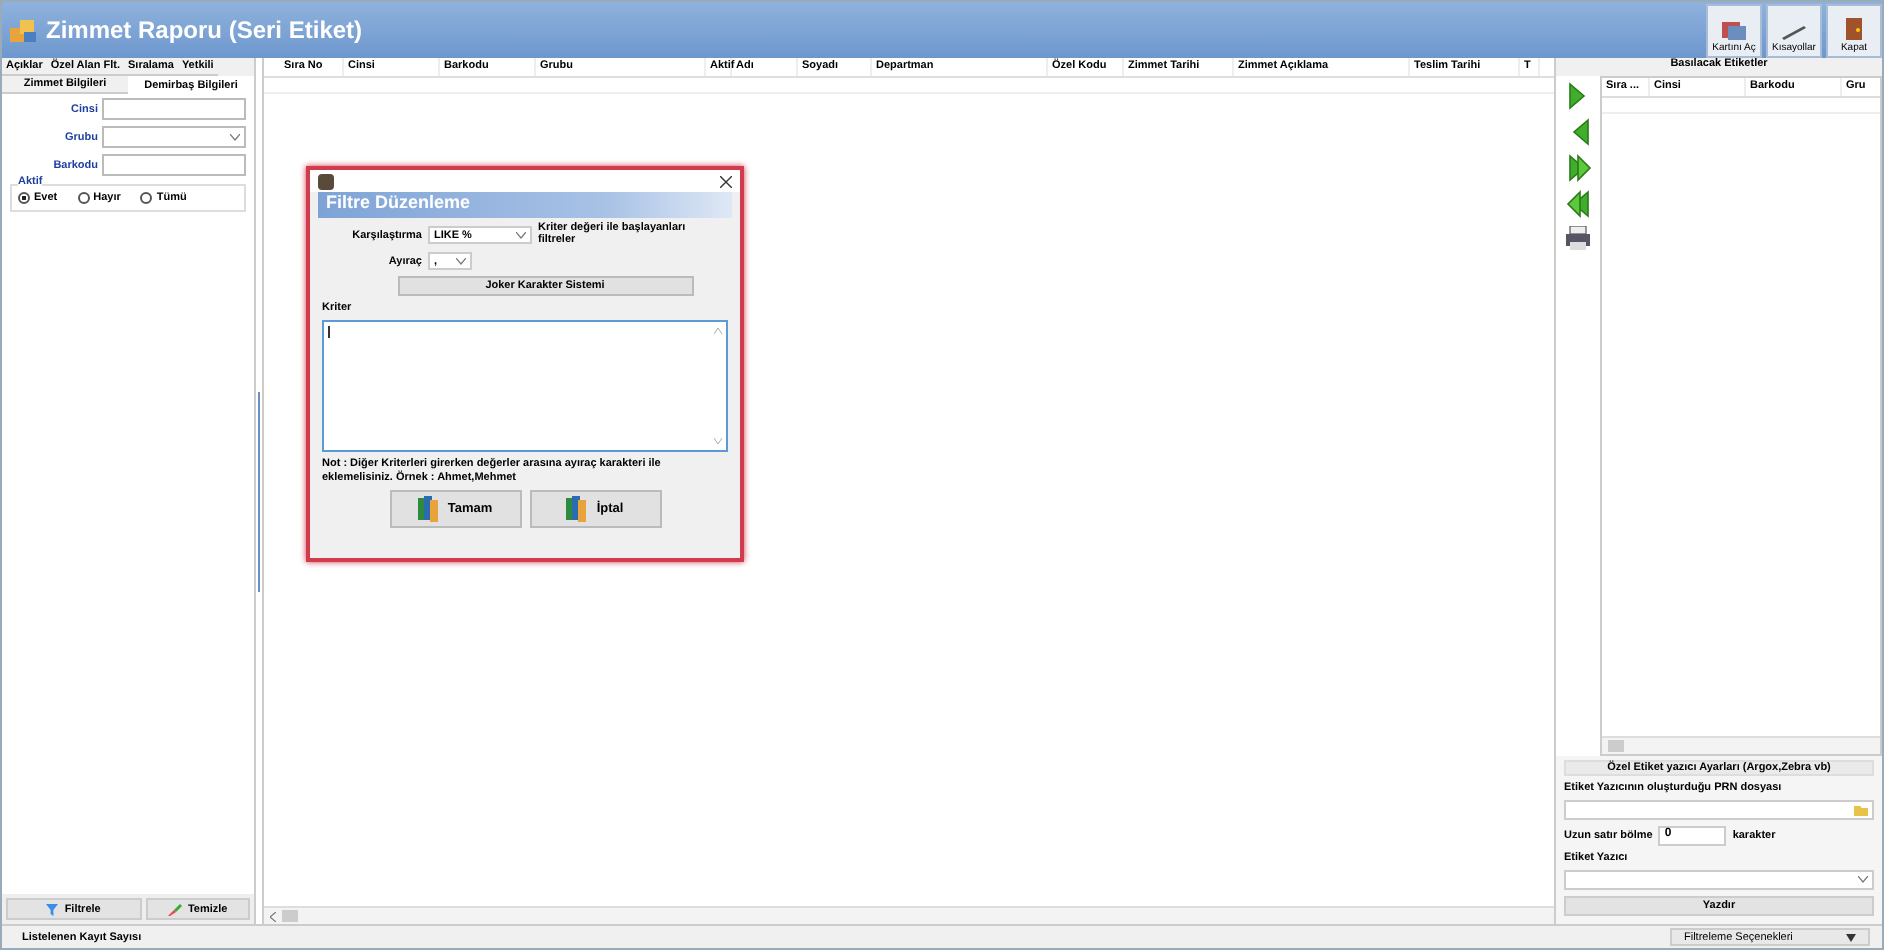 Image resolution: width=1884 pixels, height=950 pixels. I want to click on boxes-icon, so click(24, 30).